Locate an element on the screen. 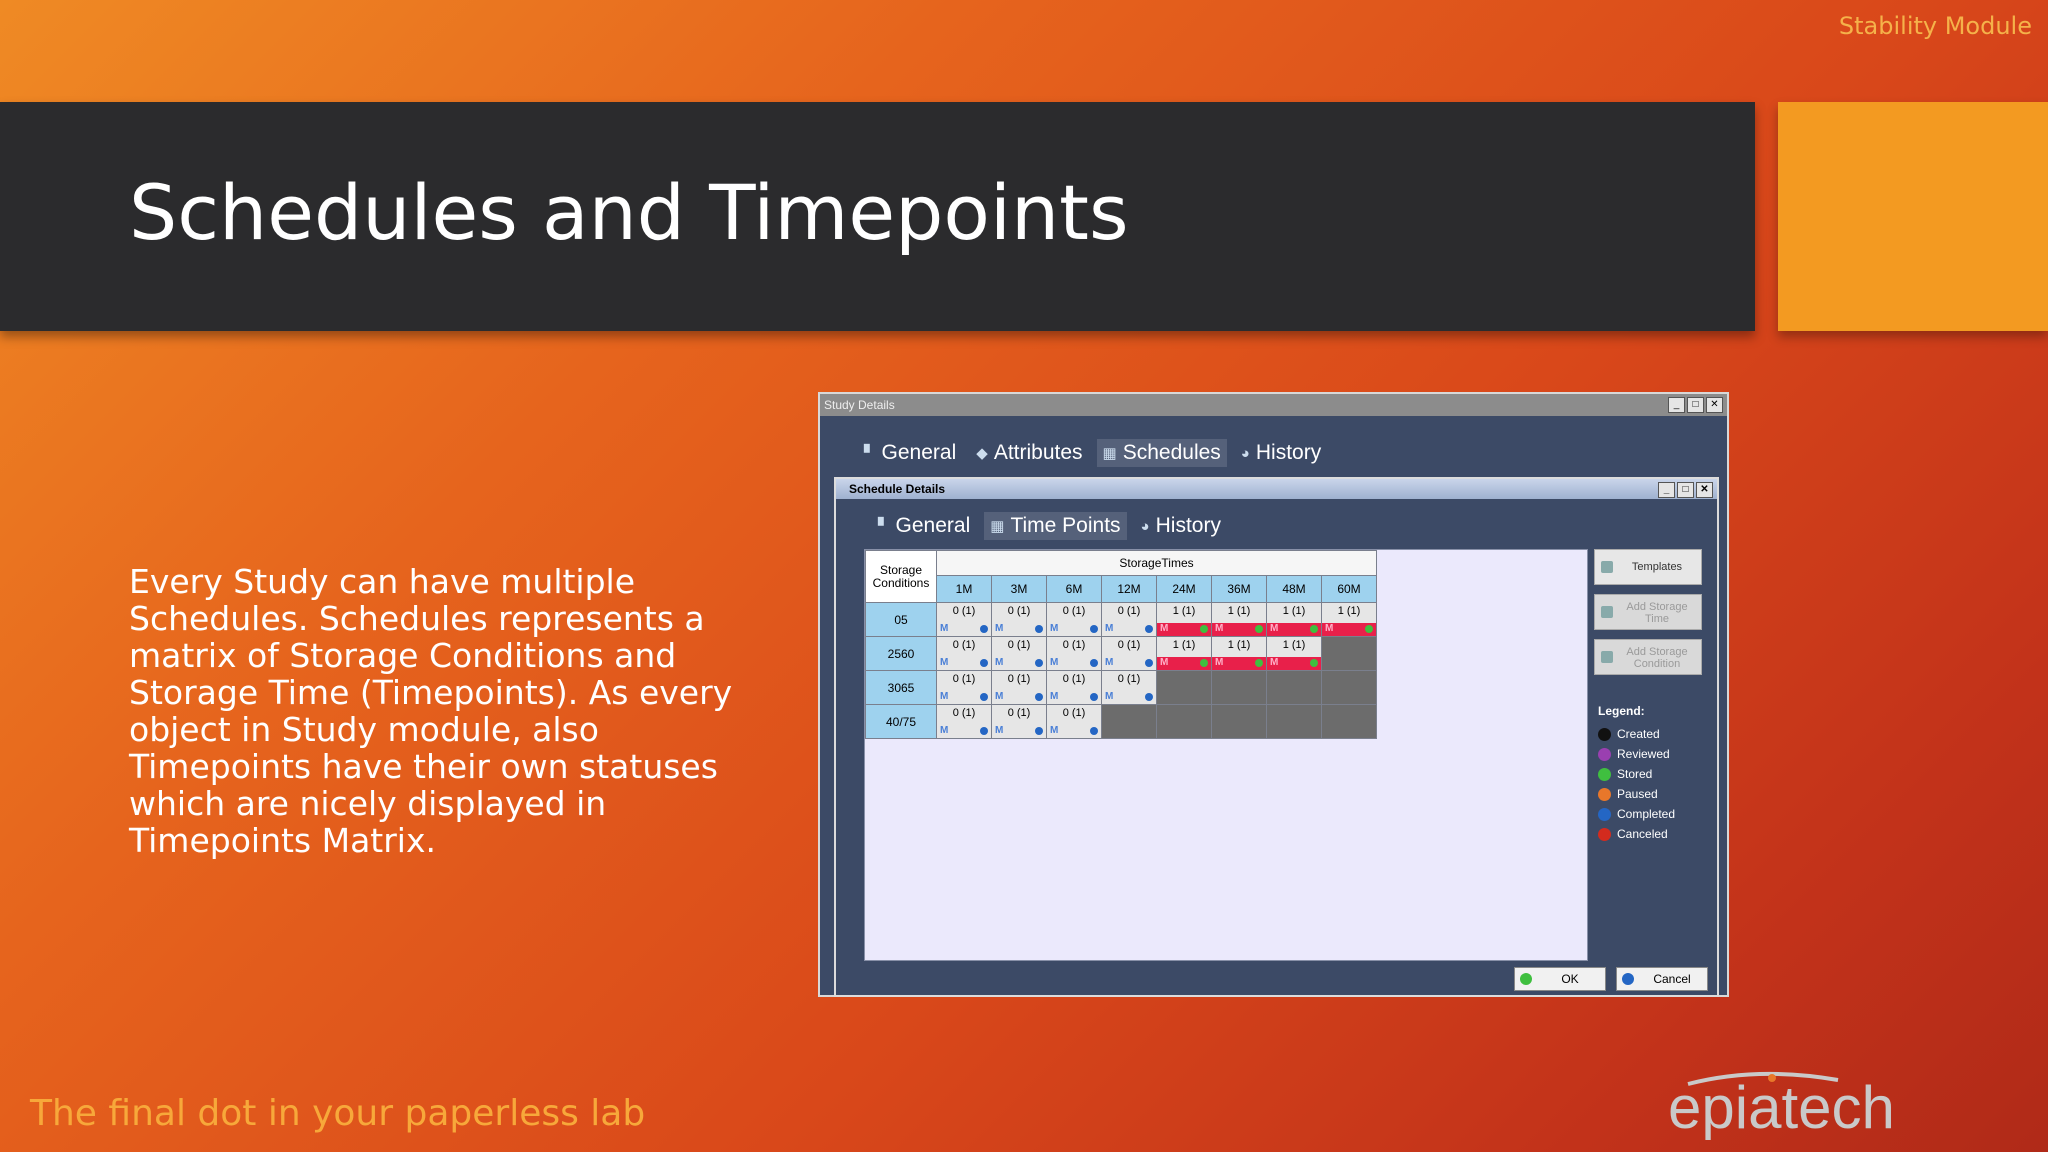 Image resolution: width=2048 pixels, height=1152 pixels. storage-time-header: 3M is located at coordinates (1019, 589).